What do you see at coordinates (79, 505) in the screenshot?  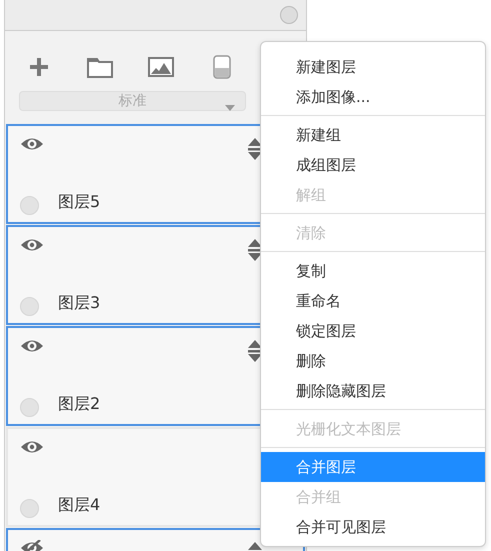 I see `layer-name: 图层4` at bounding box center [79, 505].